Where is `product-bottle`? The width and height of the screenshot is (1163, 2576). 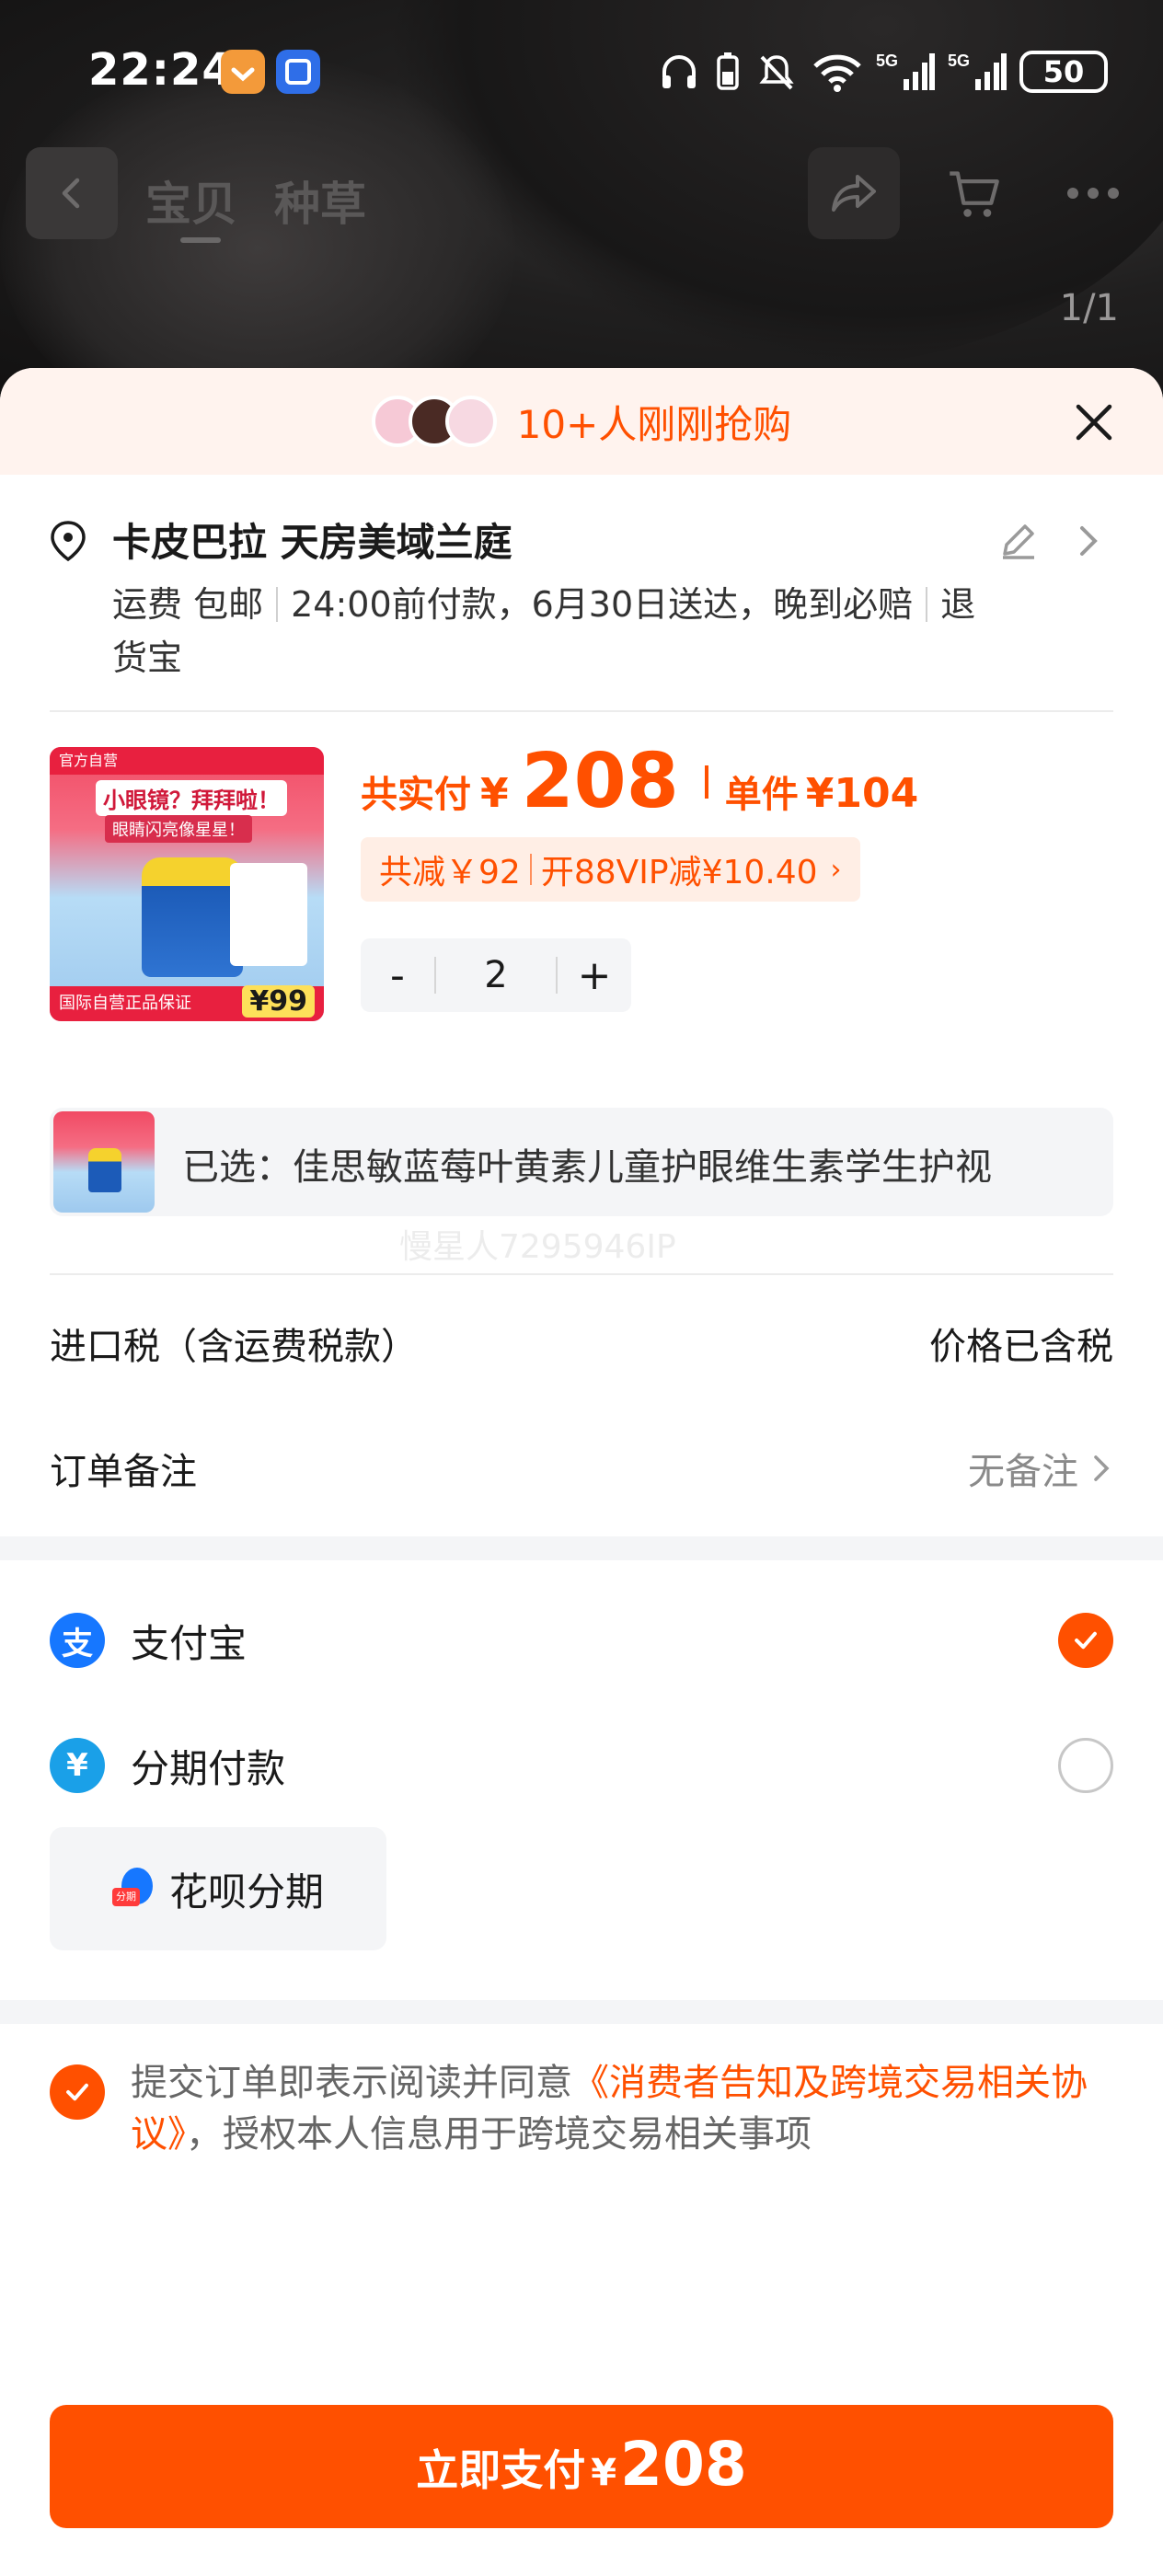
product-bottle is located at coordinates (192, 917).